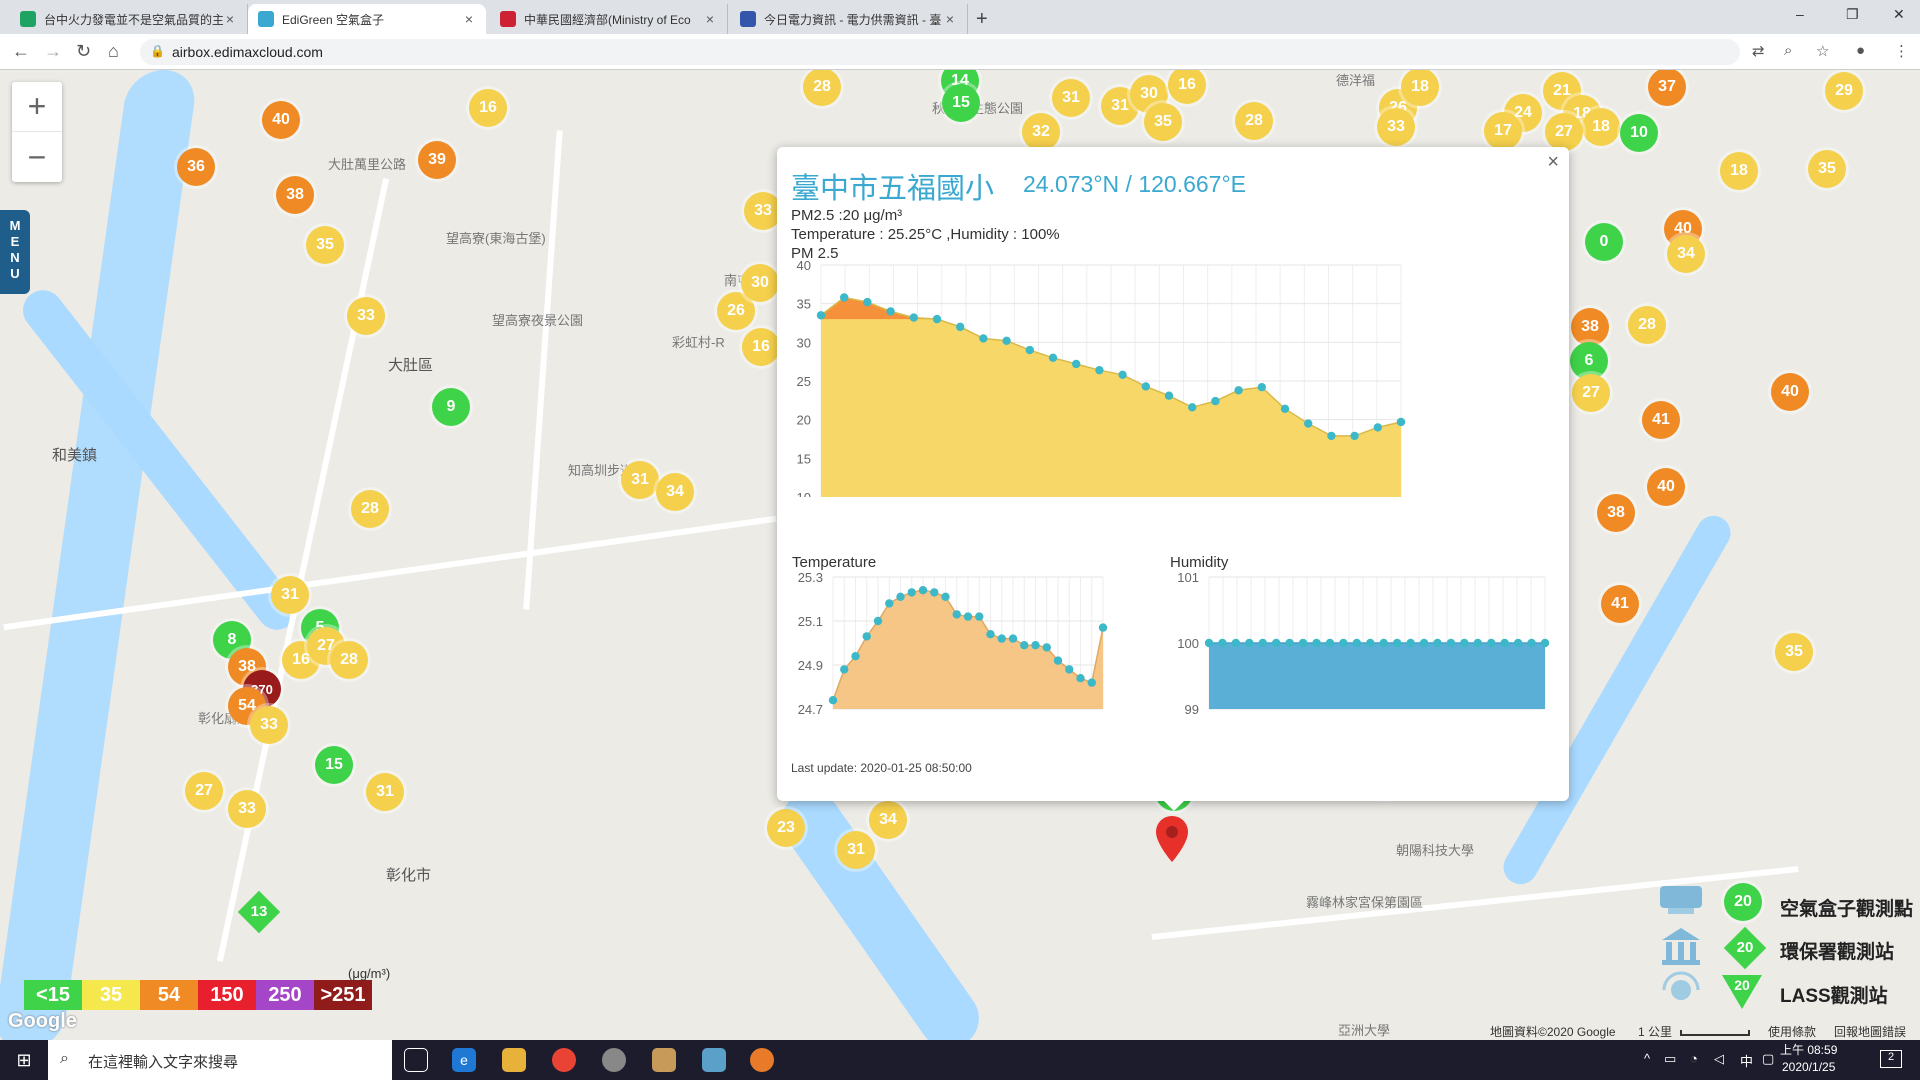 The image size is (1920, 1080). I want to click on clock: 上午 08:59 2020/1/25, so click(1808, 1059).